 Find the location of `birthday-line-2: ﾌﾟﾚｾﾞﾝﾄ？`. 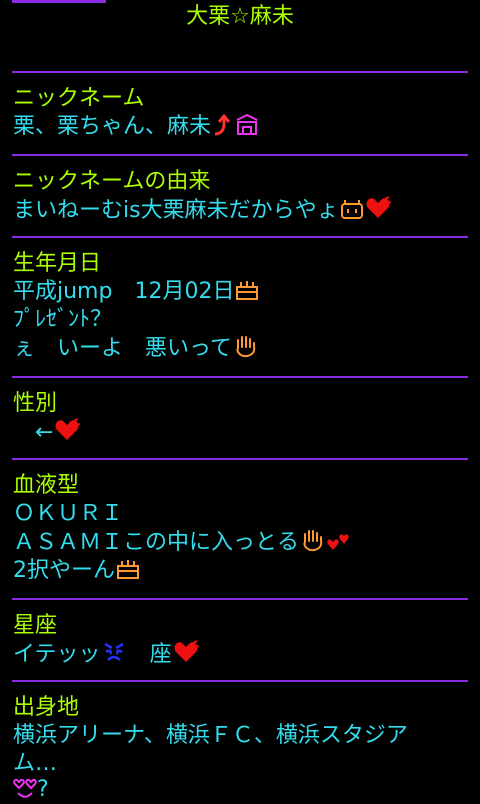

birthday-line-2: ﾌﾟﾚｾﾞﾝﾄ？ is located at coordinates (63, 319).